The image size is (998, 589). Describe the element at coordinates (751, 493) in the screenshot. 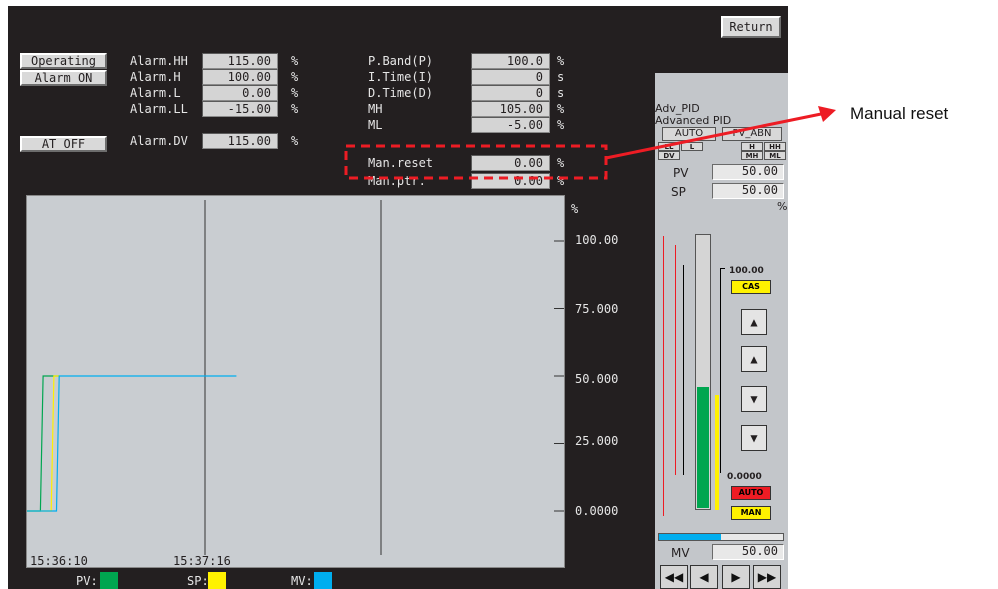

I see `auto-button: AUTO` at that location.